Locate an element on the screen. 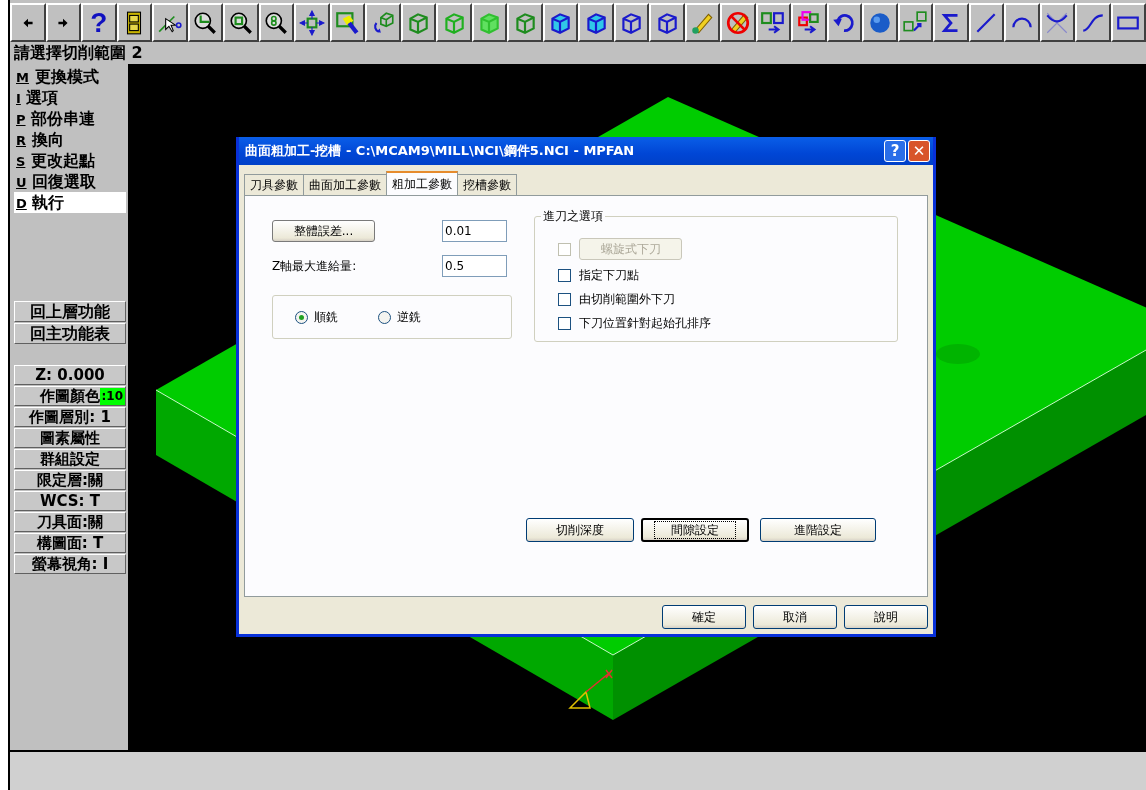 This screenshot has height=790, width=1146. color-swatch: :10 is located at coordinates (112, 396).